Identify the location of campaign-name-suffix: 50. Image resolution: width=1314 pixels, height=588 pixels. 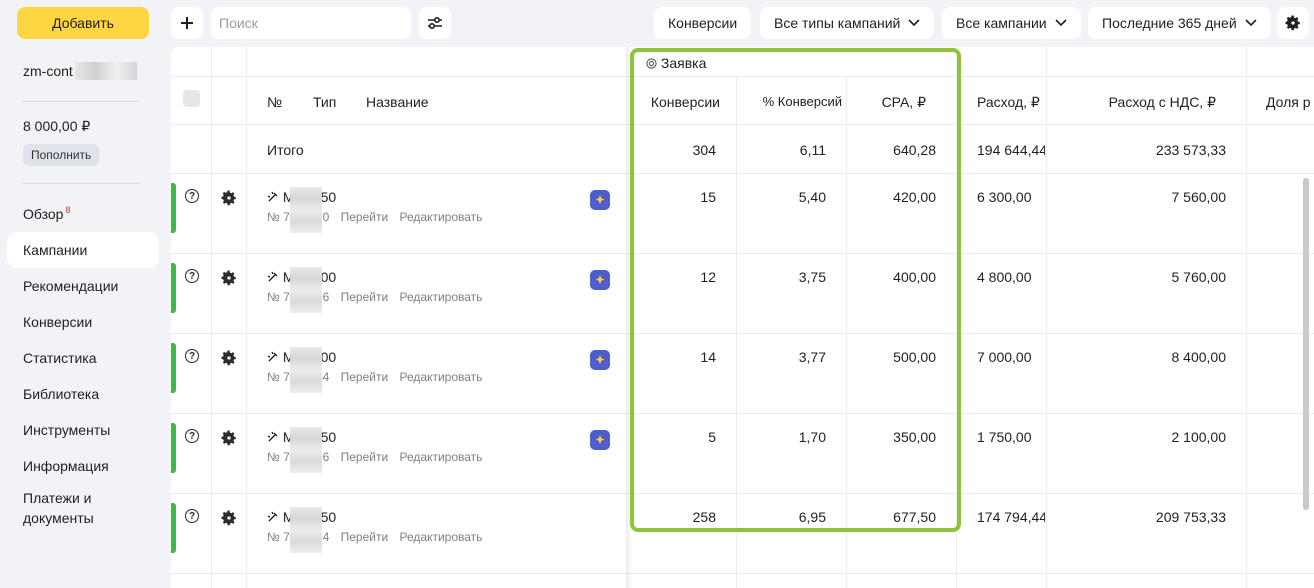
(328, 437).